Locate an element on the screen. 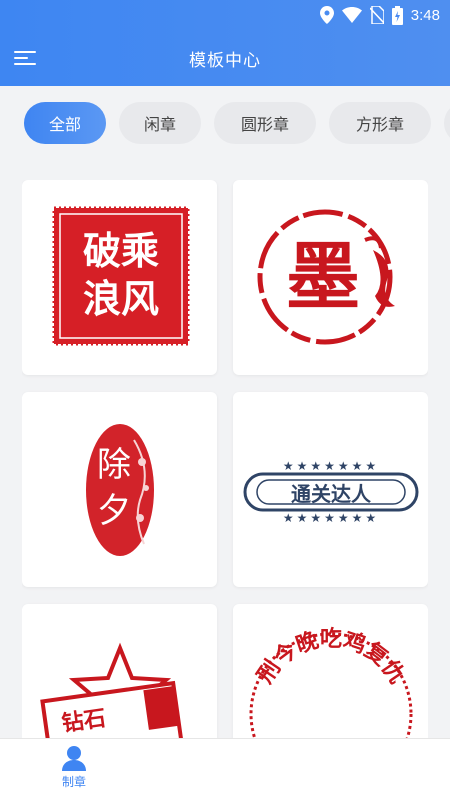  template-card: ★★★★★★★ ★★★★★★★ 通关达人 is located at coordinates (330, 489).